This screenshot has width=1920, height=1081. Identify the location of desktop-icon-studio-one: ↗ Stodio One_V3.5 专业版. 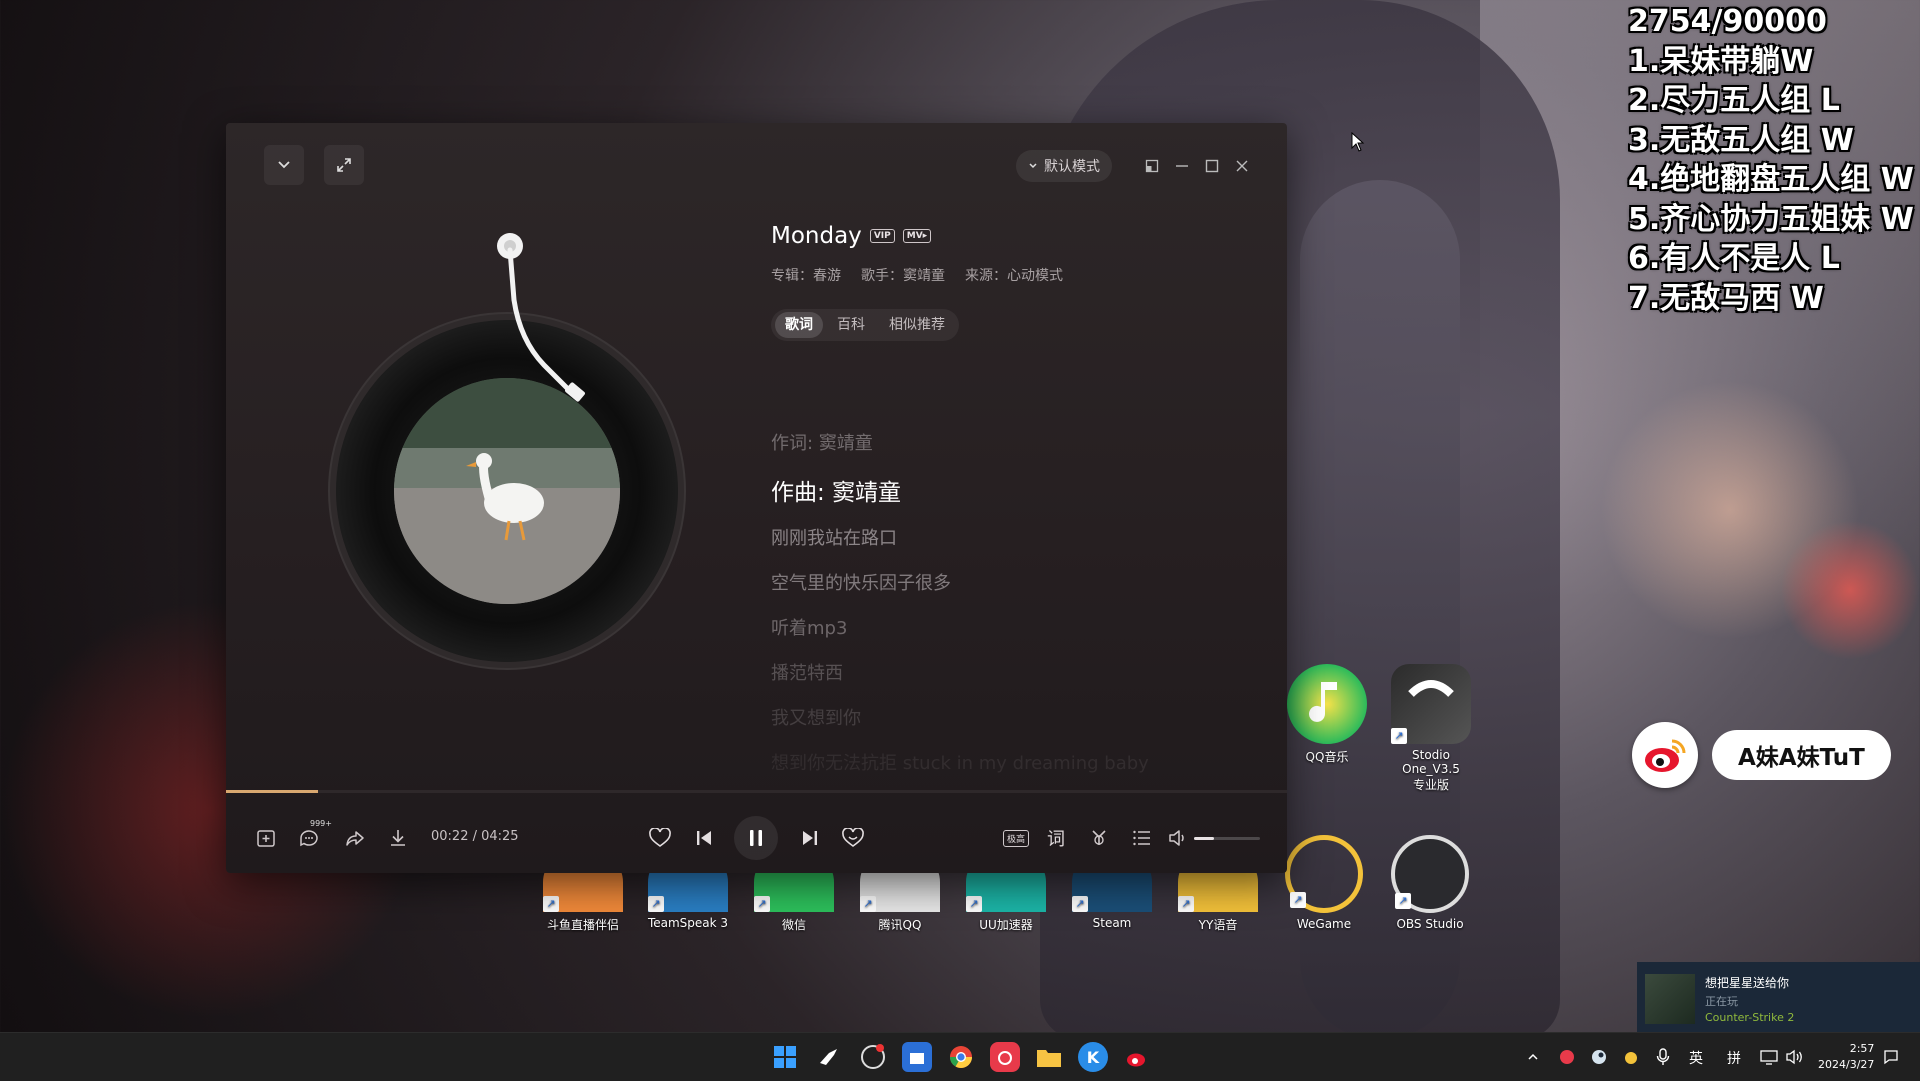
(1431, 728).